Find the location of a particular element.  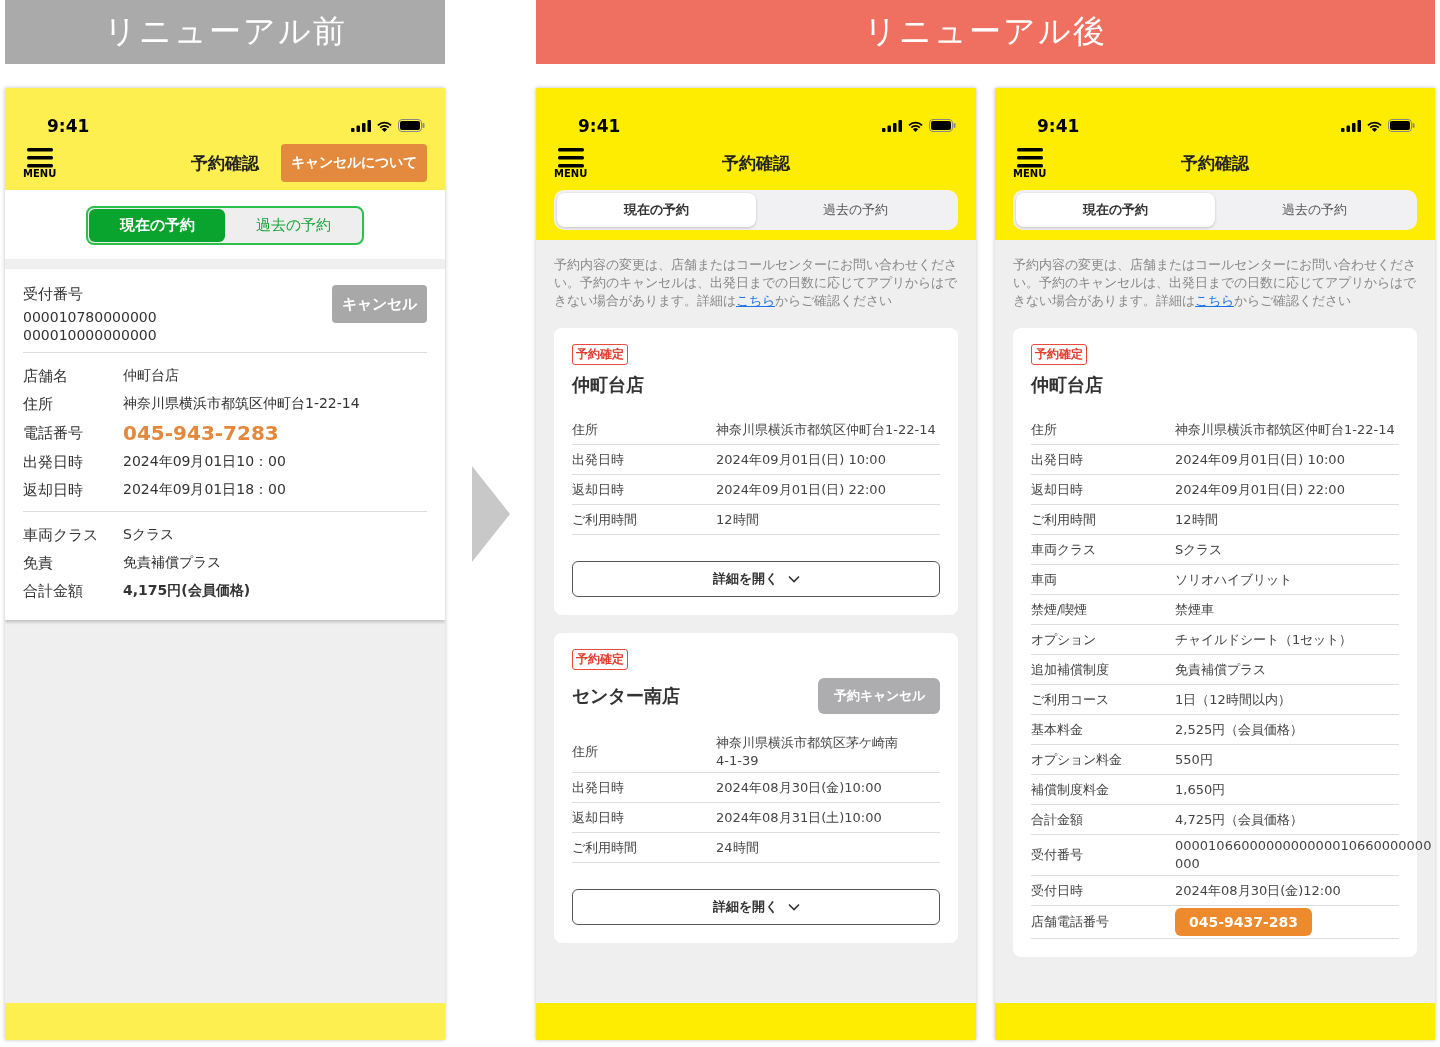

field-label: 店舗電話番号 is located at coordinates (1070, 922).